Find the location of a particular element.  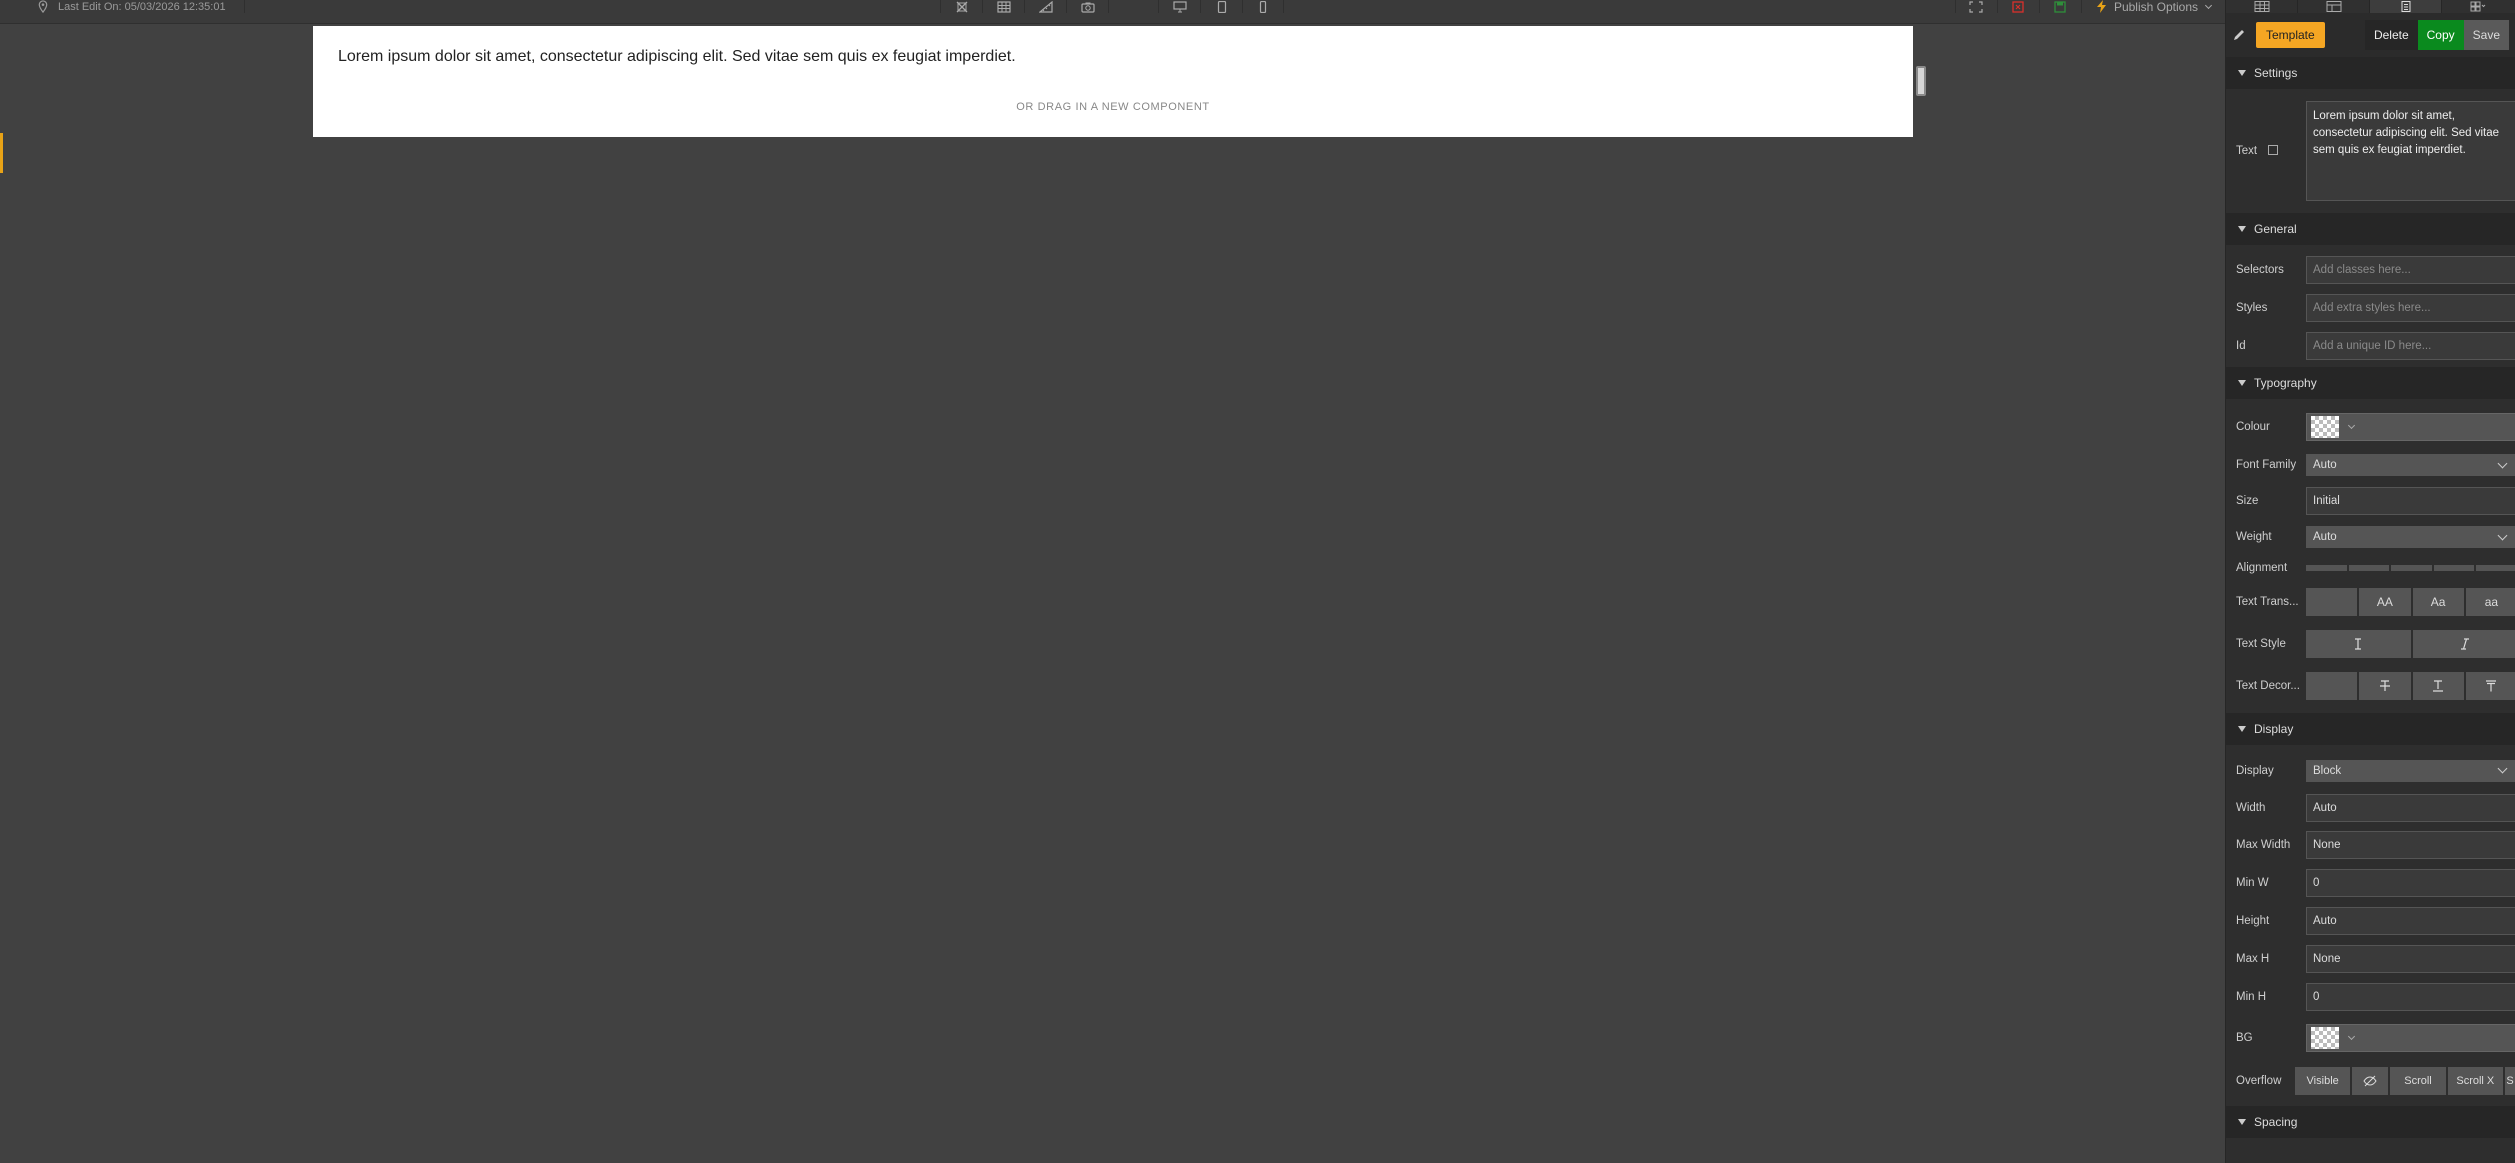

save-page-button is located at coordinates (2059, 6).